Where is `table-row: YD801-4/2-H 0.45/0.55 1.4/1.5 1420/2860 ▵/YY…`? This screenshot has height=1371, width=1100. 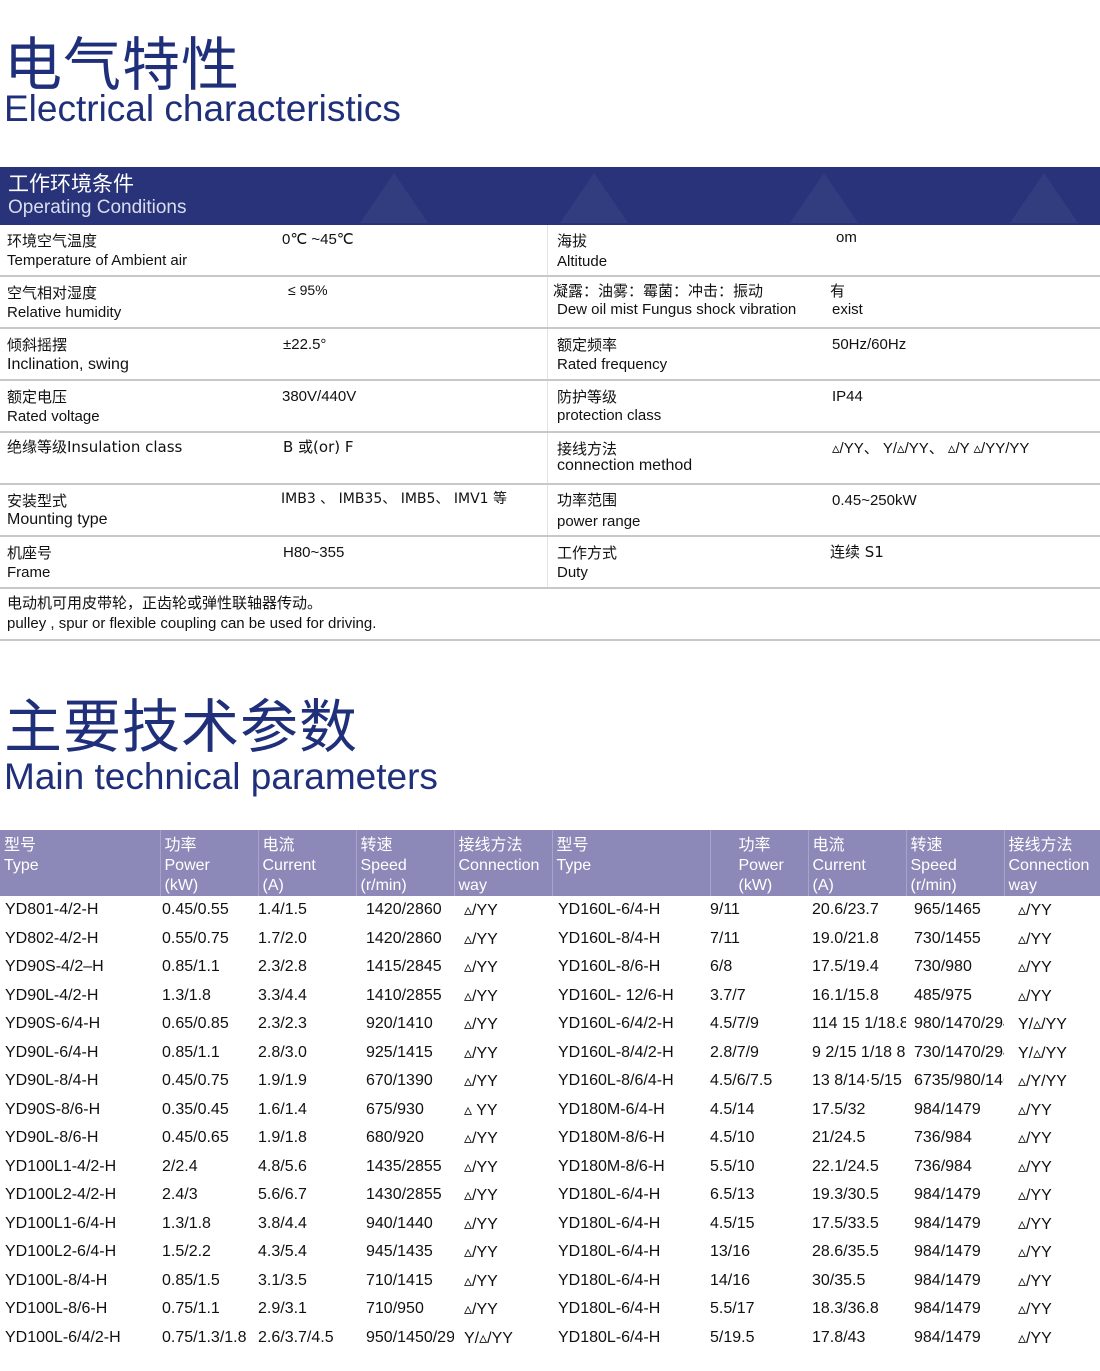 table-row: YD801-4/2-H 0.45/0.55 1.4/1.5 1420/2860 ▵/YY… is located at coordinates (550, 910).